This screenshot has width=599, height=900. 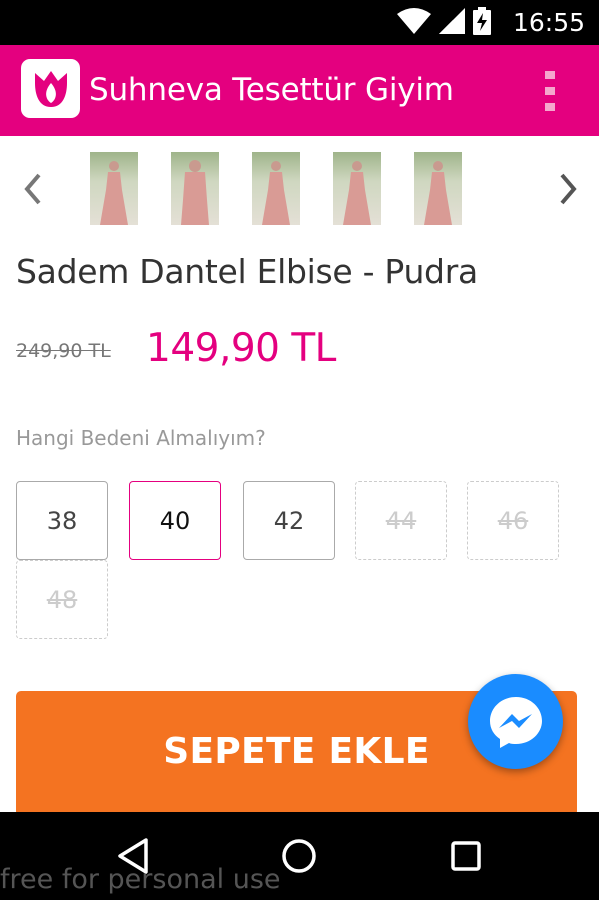 What do you see at coordinates (466, 856) in the screenshot?
I see `recents-square-icon` at bounding box center [466, 856].